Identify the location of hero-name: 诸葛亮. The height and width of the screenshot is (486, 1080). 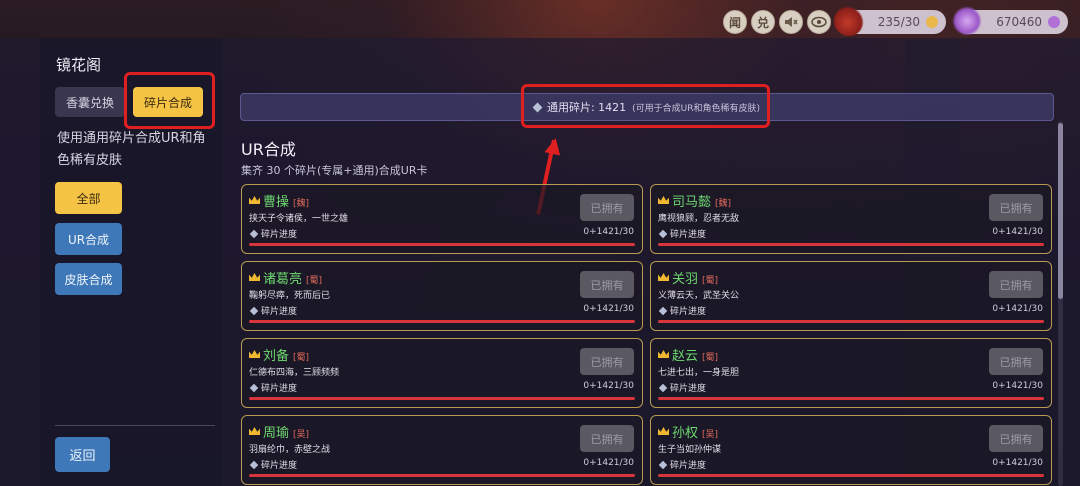
(283, 279).